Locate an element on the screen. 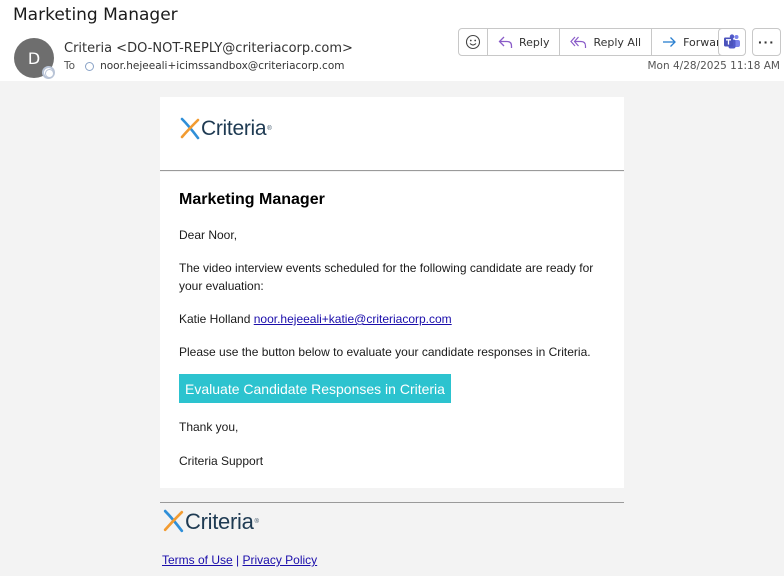 Image resolution: width=784 pixels, height=576 pixels. logo-wordmark: Criteria is located at coordinates (234, 128).